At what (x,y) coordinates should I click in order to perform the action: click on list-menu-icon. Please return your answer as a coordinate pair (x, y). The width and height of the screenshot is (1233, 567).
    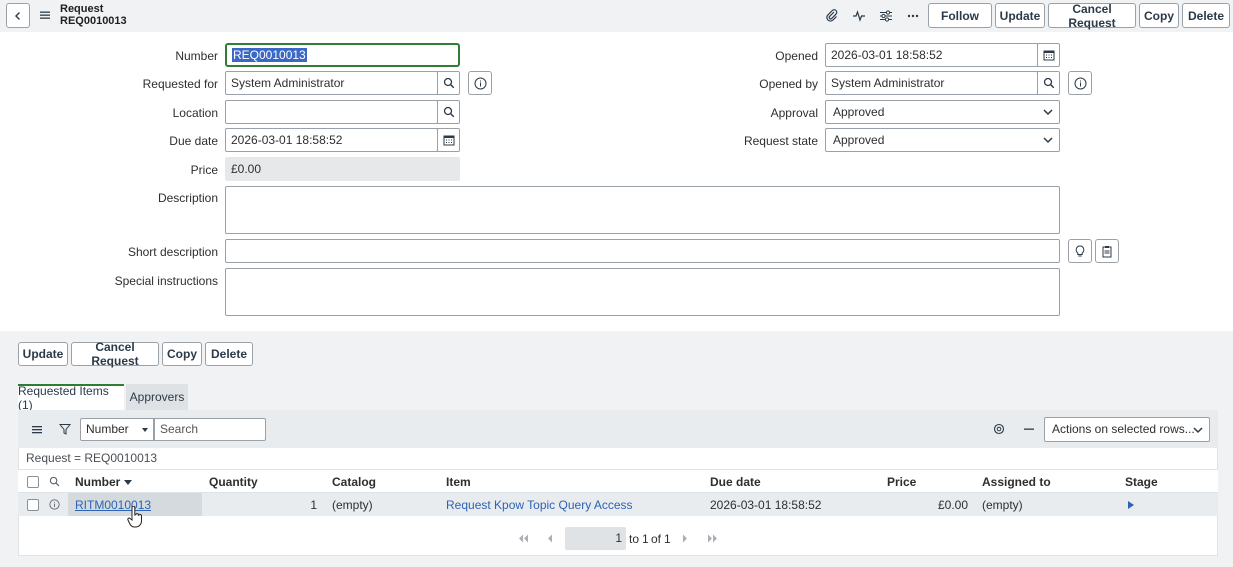
    Looking at the image, I should click on (37, 429).